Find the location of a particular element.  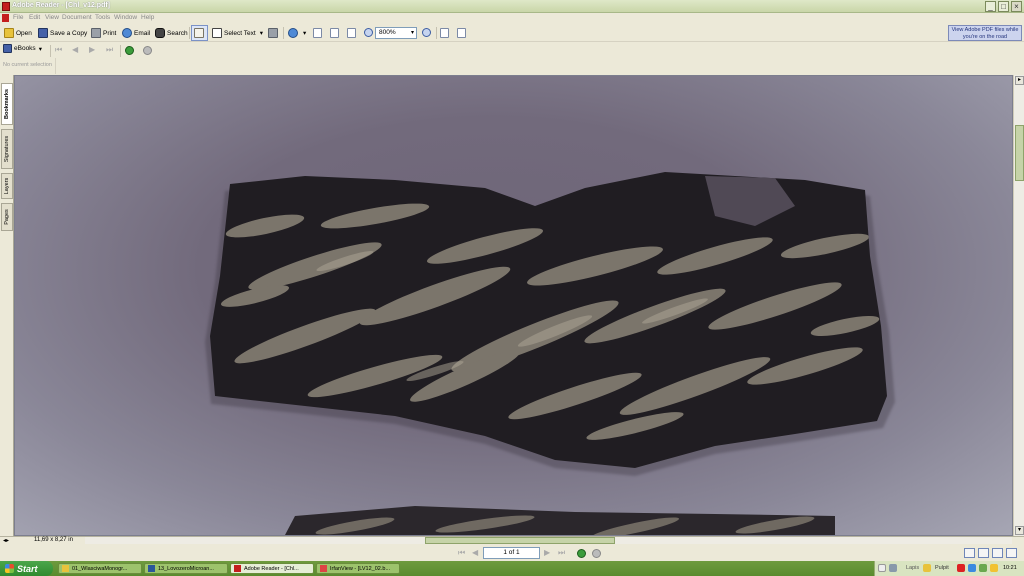

volume-icon is located at coordinates (983, 568).